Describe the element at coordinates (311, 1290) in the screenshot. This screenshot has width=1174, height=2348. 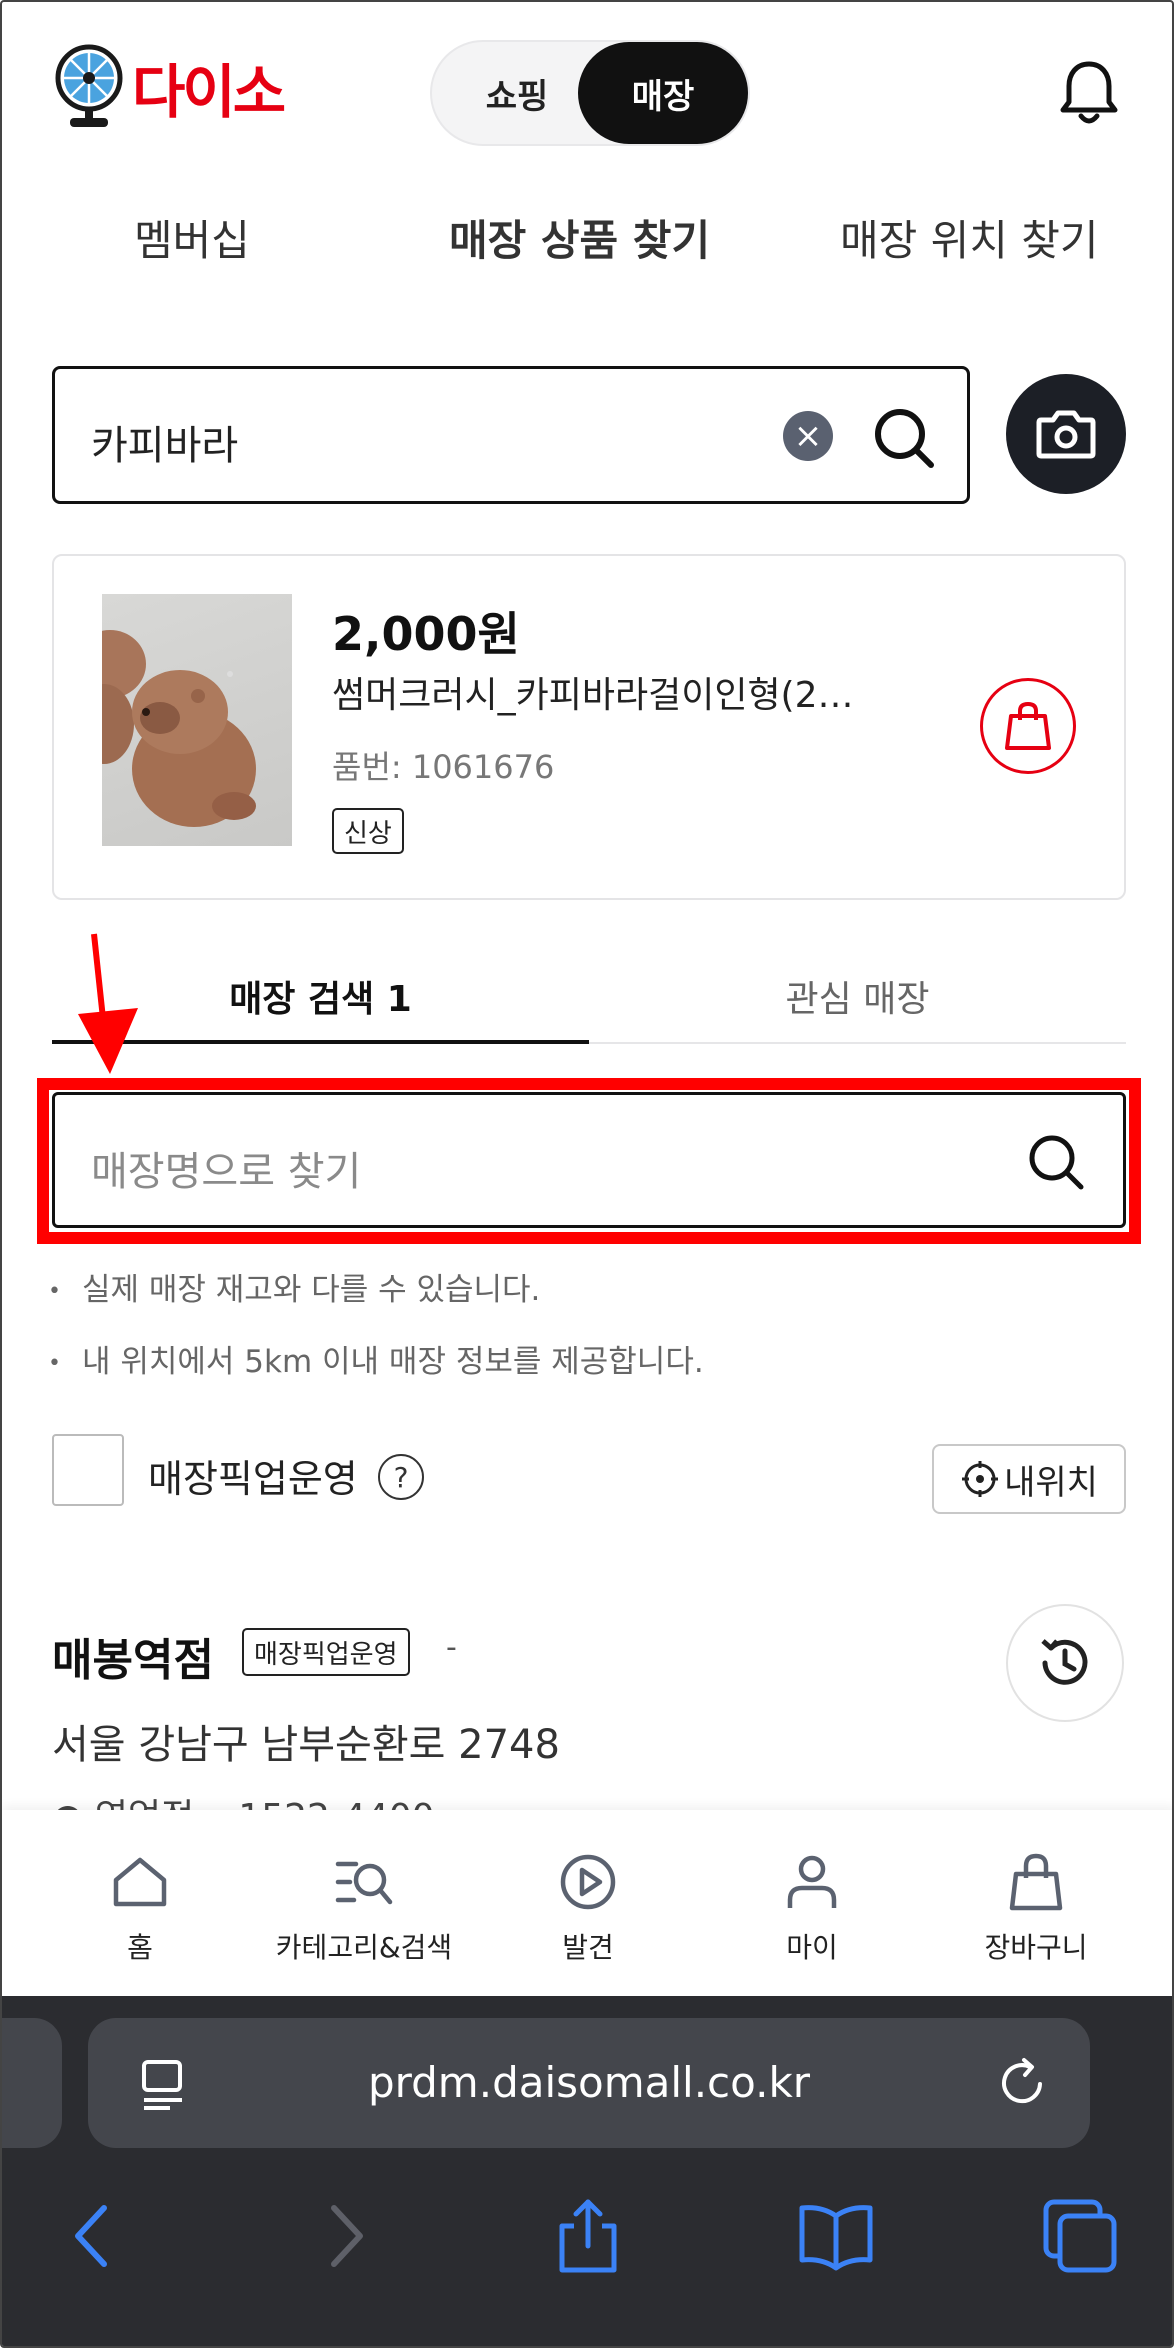
I see `notice-stock-text: 실제 매장 재고와 다를 수 있습니다.` at that location.